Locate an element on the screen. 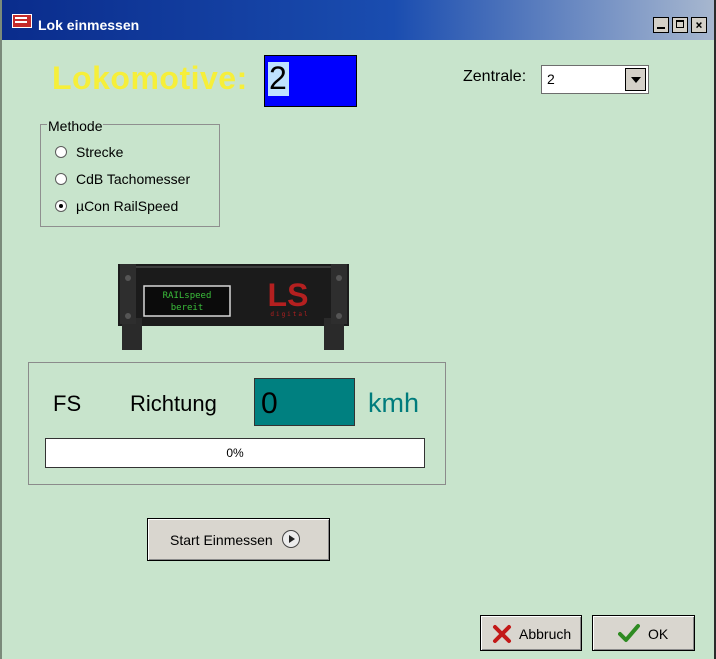  device-brand: LS is located at coordinates (288, 295).